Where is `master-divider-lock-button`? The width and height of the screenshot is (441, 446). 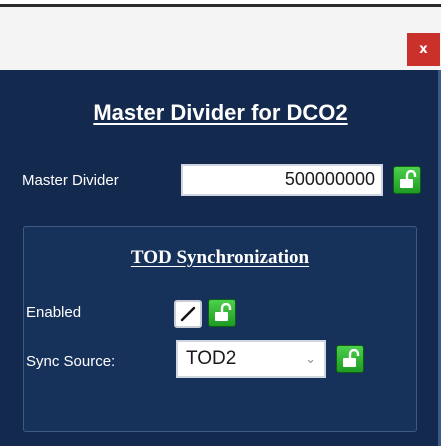
master-divider-lock-button is located at coordinates (407, 180).